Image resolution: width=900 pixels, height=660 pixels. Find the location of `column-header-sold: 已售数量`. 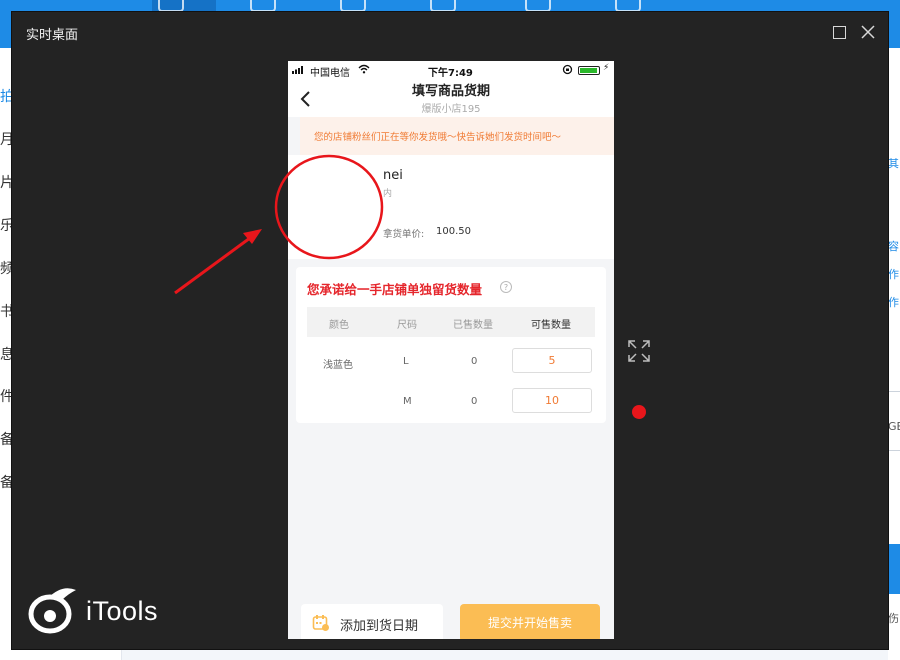

column-header-sold: 已售数量 is located at coordinates (473, 325).